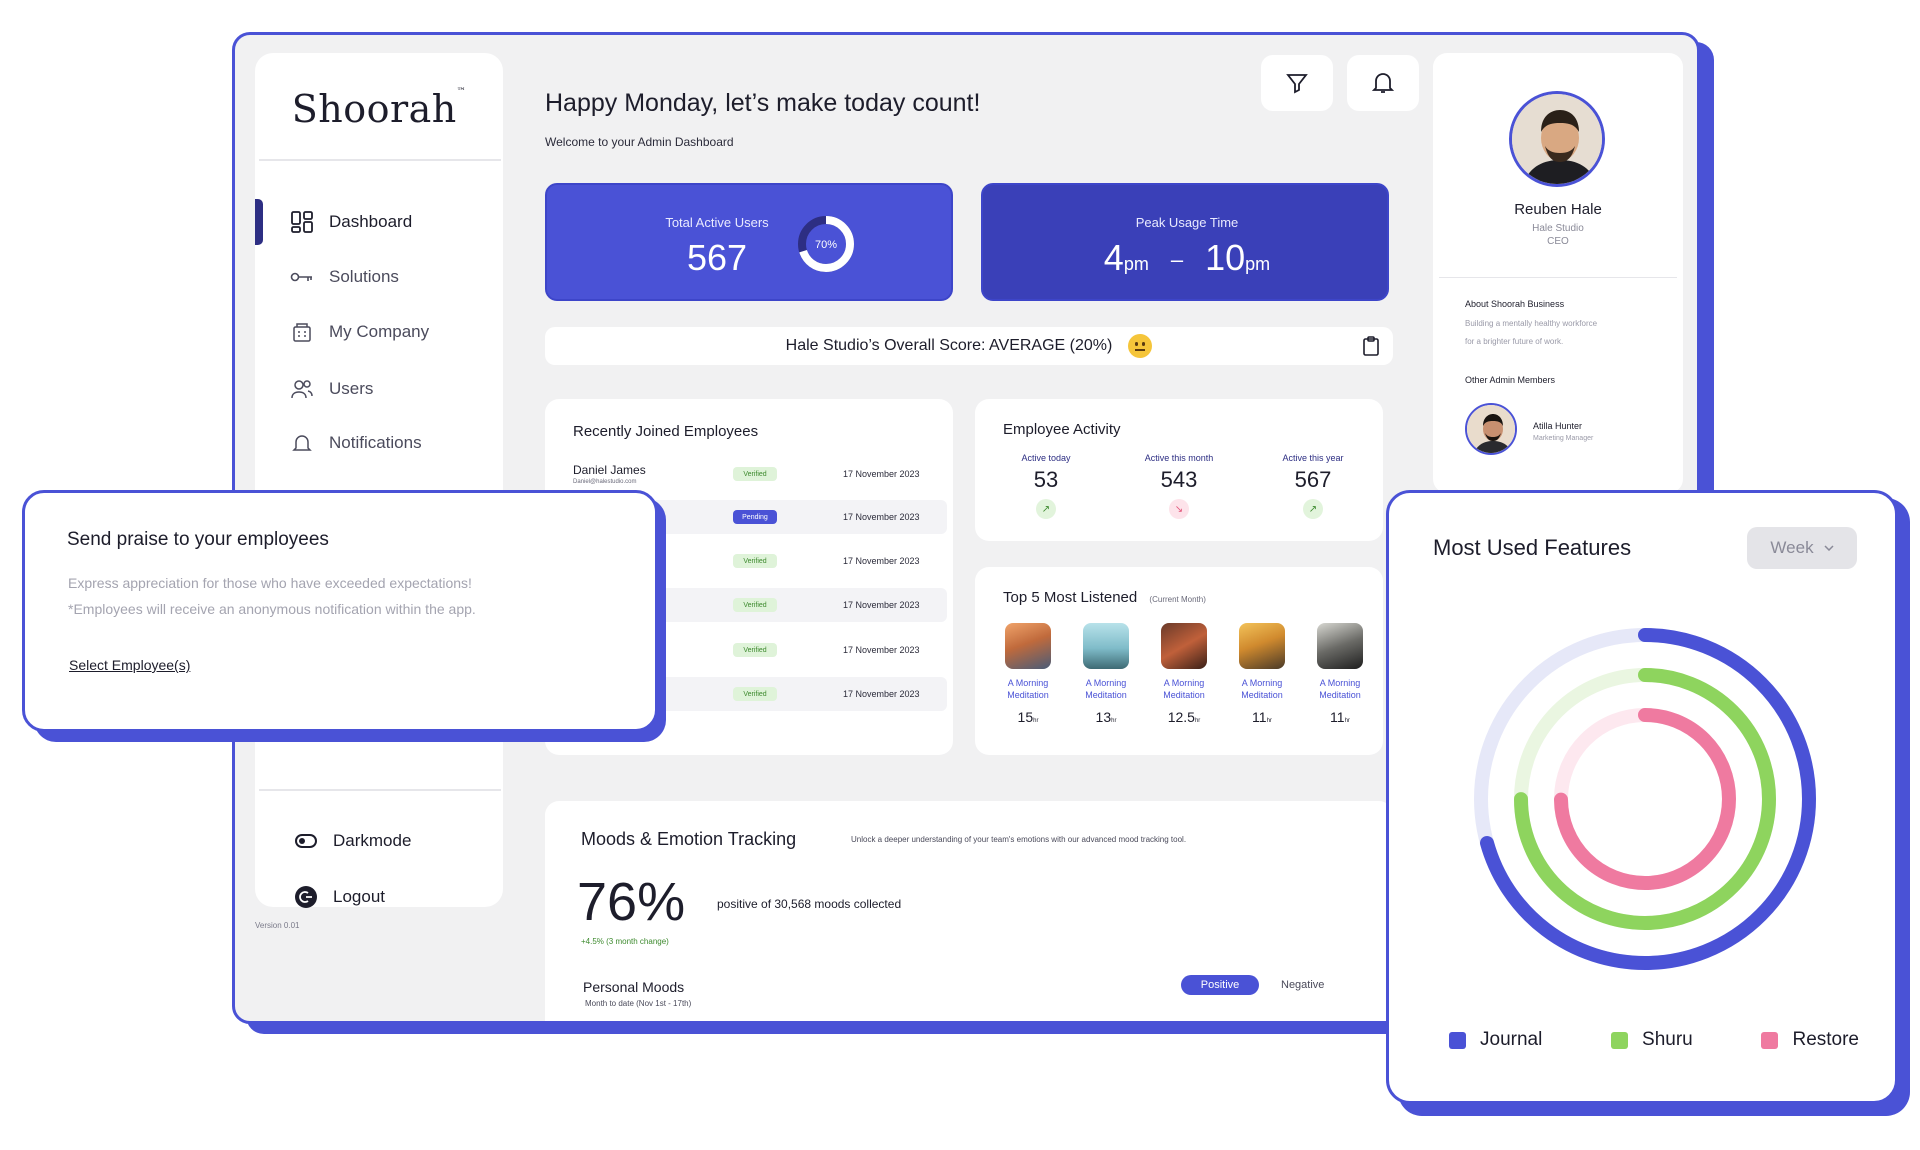  What do you see at coordinates (1104, 597) in the screenshot?
I see `top-listened-title: Top 5 Most Listened (Current Month)` at bounding box center [1104, 597].